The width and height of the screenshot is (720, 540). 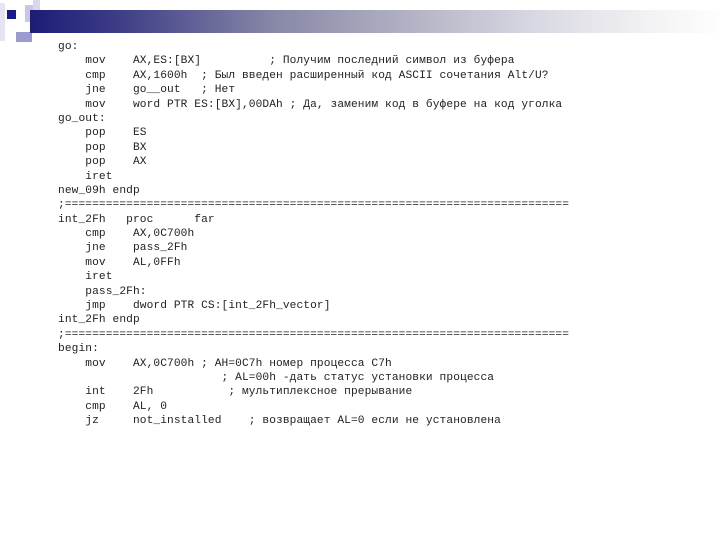 I want to click on code-line: go_out:, so click(x=82, y=118).